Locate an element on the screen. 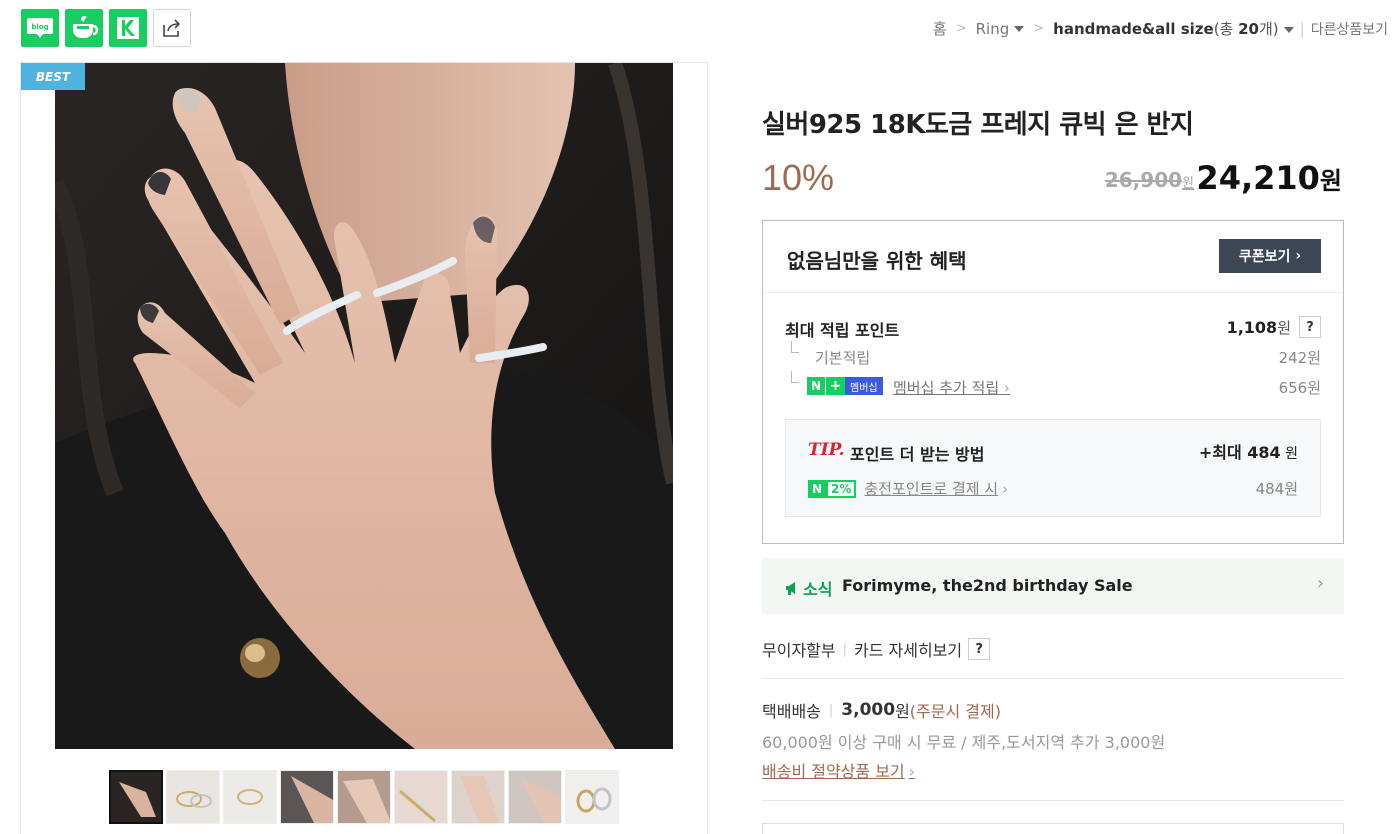  other-products-link: 다른상품보기 is located at coordinates (1349, 29).